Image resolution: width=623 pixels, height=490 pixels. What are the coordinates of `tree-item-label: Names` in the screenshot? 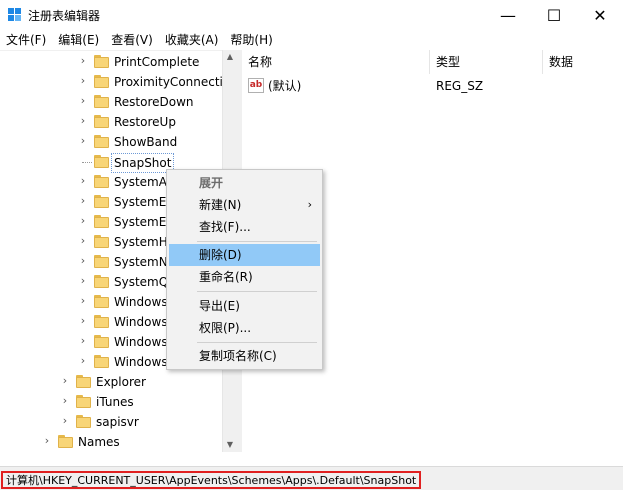 It's located at (99, 442).